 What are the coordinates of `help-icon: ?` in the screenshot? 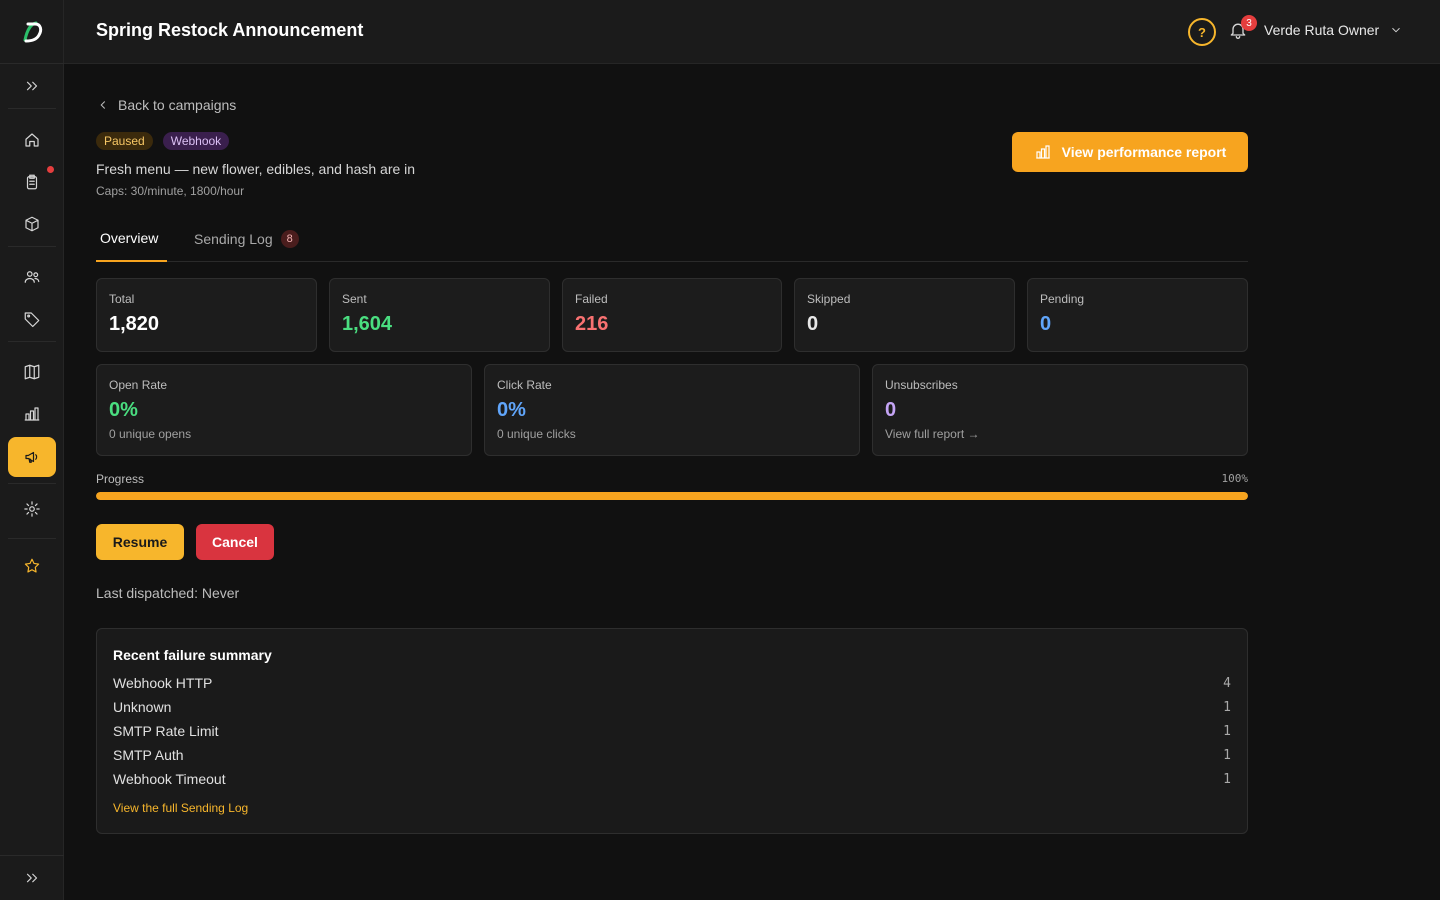 It's located at (1202, 32).